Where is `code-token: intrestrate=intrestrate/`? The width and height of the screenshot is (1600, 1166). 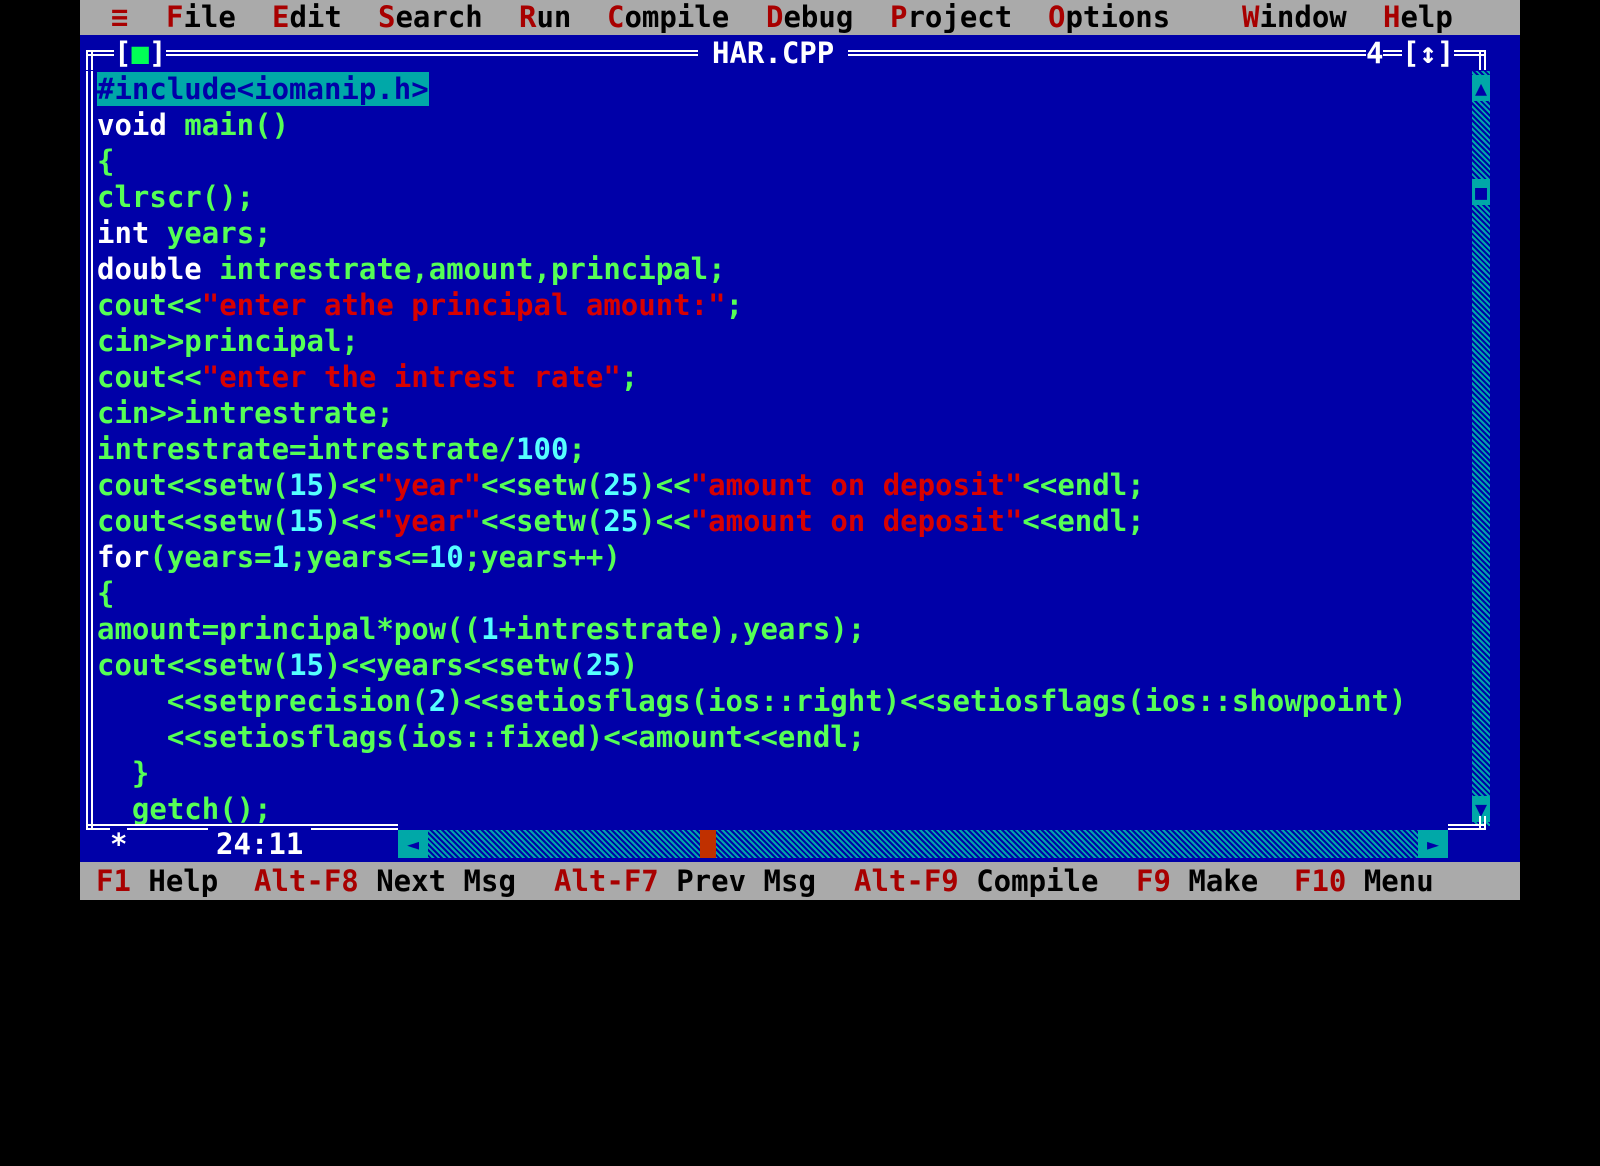
code-token: intrestrate=intrestrate/ is located at coordinates (307, 449).